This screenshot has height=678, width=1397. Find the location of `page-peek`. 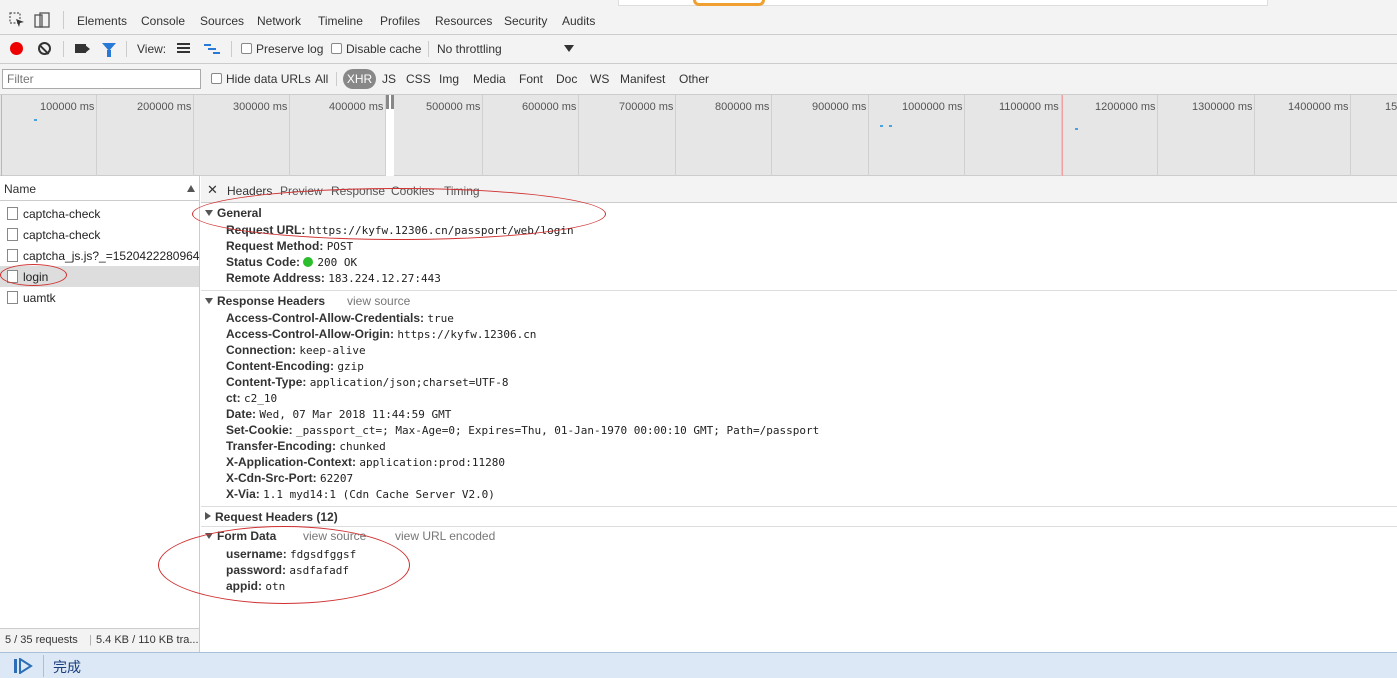

page-peek is located at coordinates (943, 3).